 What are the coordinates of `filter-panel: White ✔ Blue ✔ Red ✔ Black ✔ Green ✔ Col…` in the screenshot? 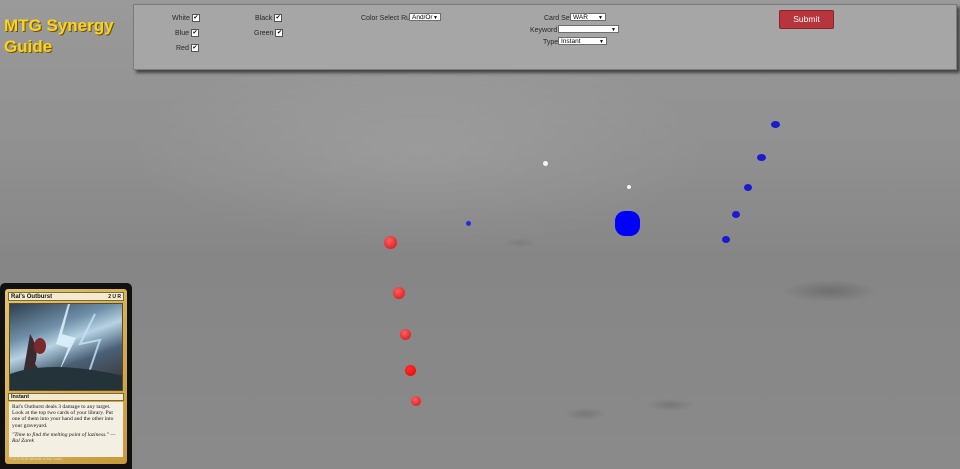 It's located at (545, 37).